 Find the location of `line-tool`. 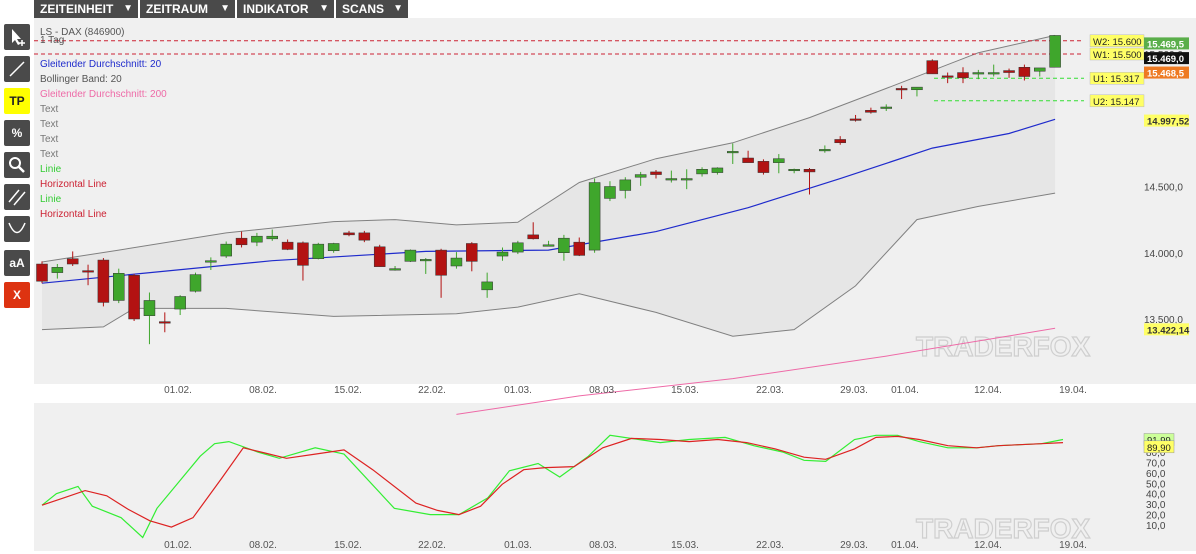

line-tool is located at coordinates (17, 69).